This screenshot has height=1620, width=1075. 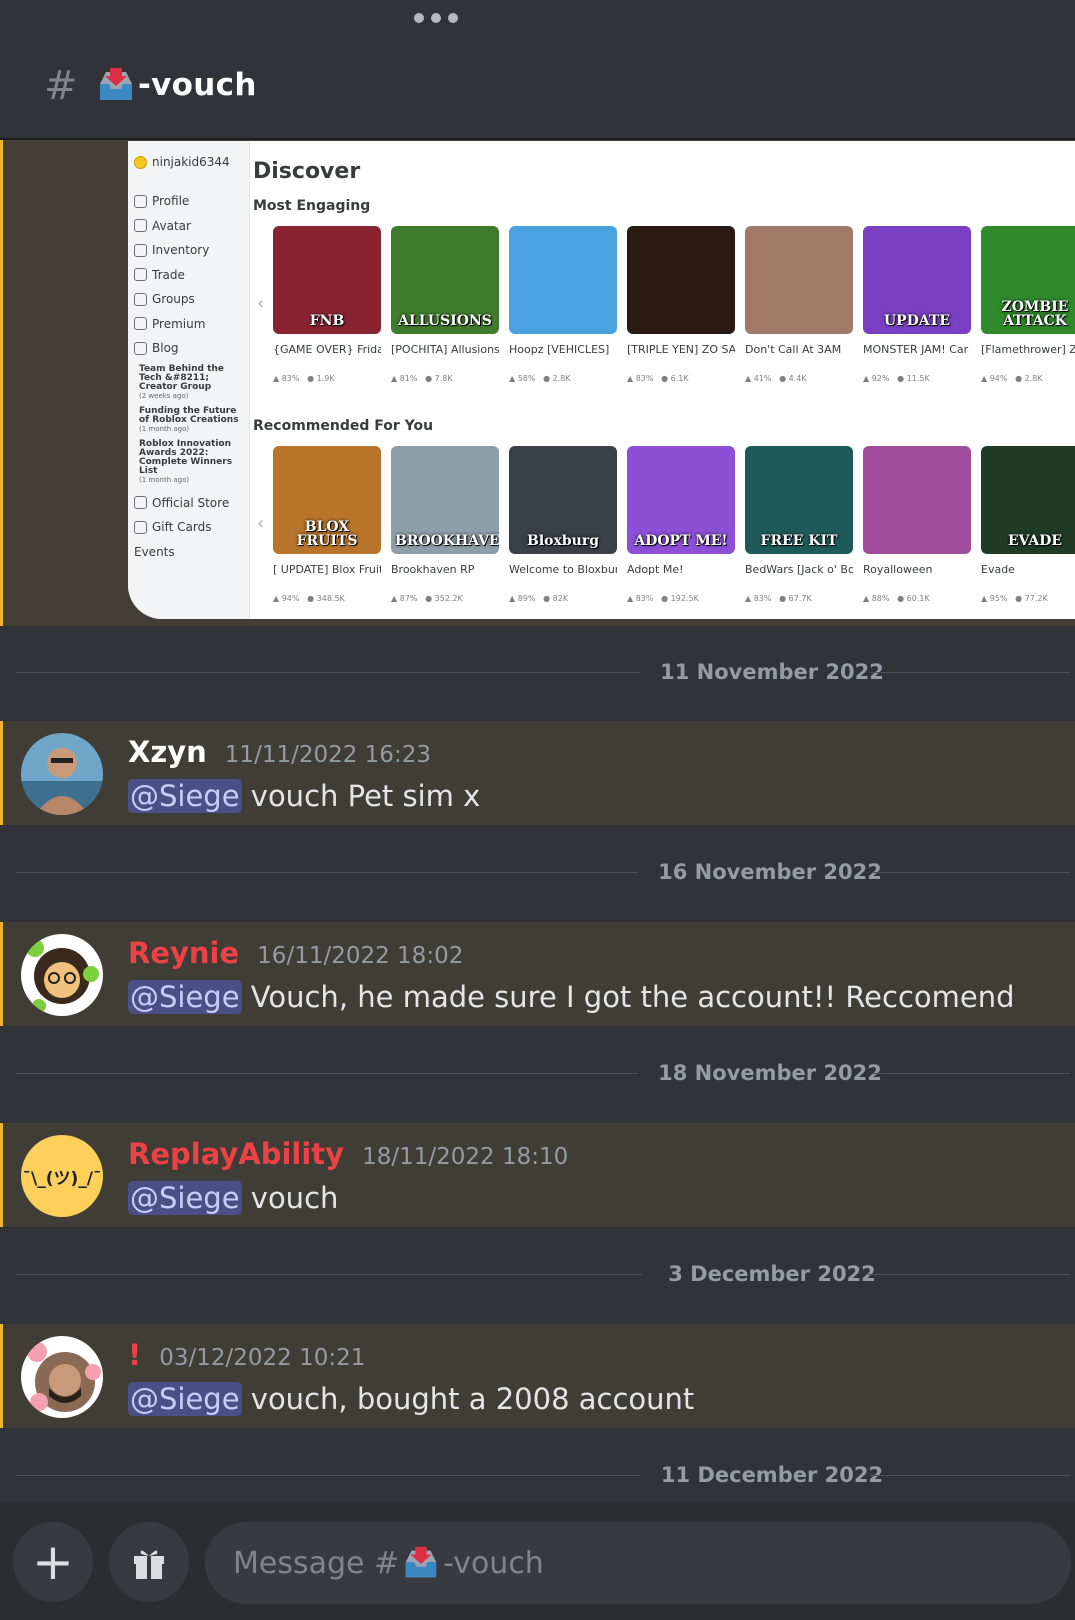 I want to click on game-card: ALLUSIONS [POCHITA] Allusions ▲ 81% ● 7.8K, so click(x=445, y=304).